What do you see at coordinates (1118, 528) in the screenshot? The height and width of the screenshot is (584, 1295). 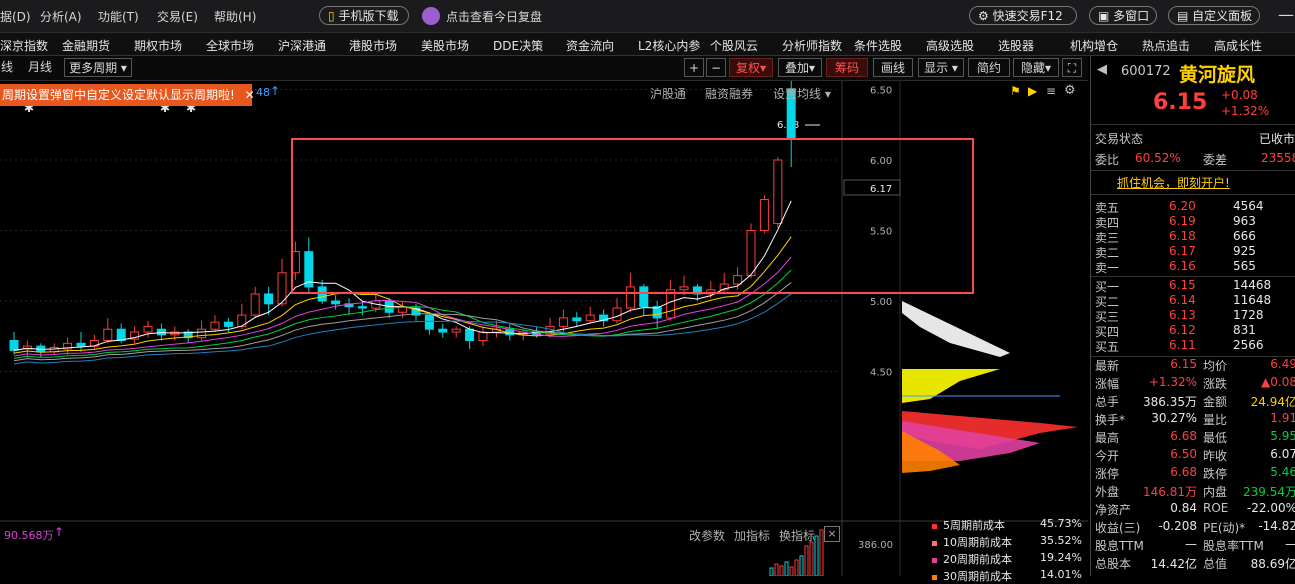 I see `stat-label: 收益(三)` at bounding box center [1118, 528].